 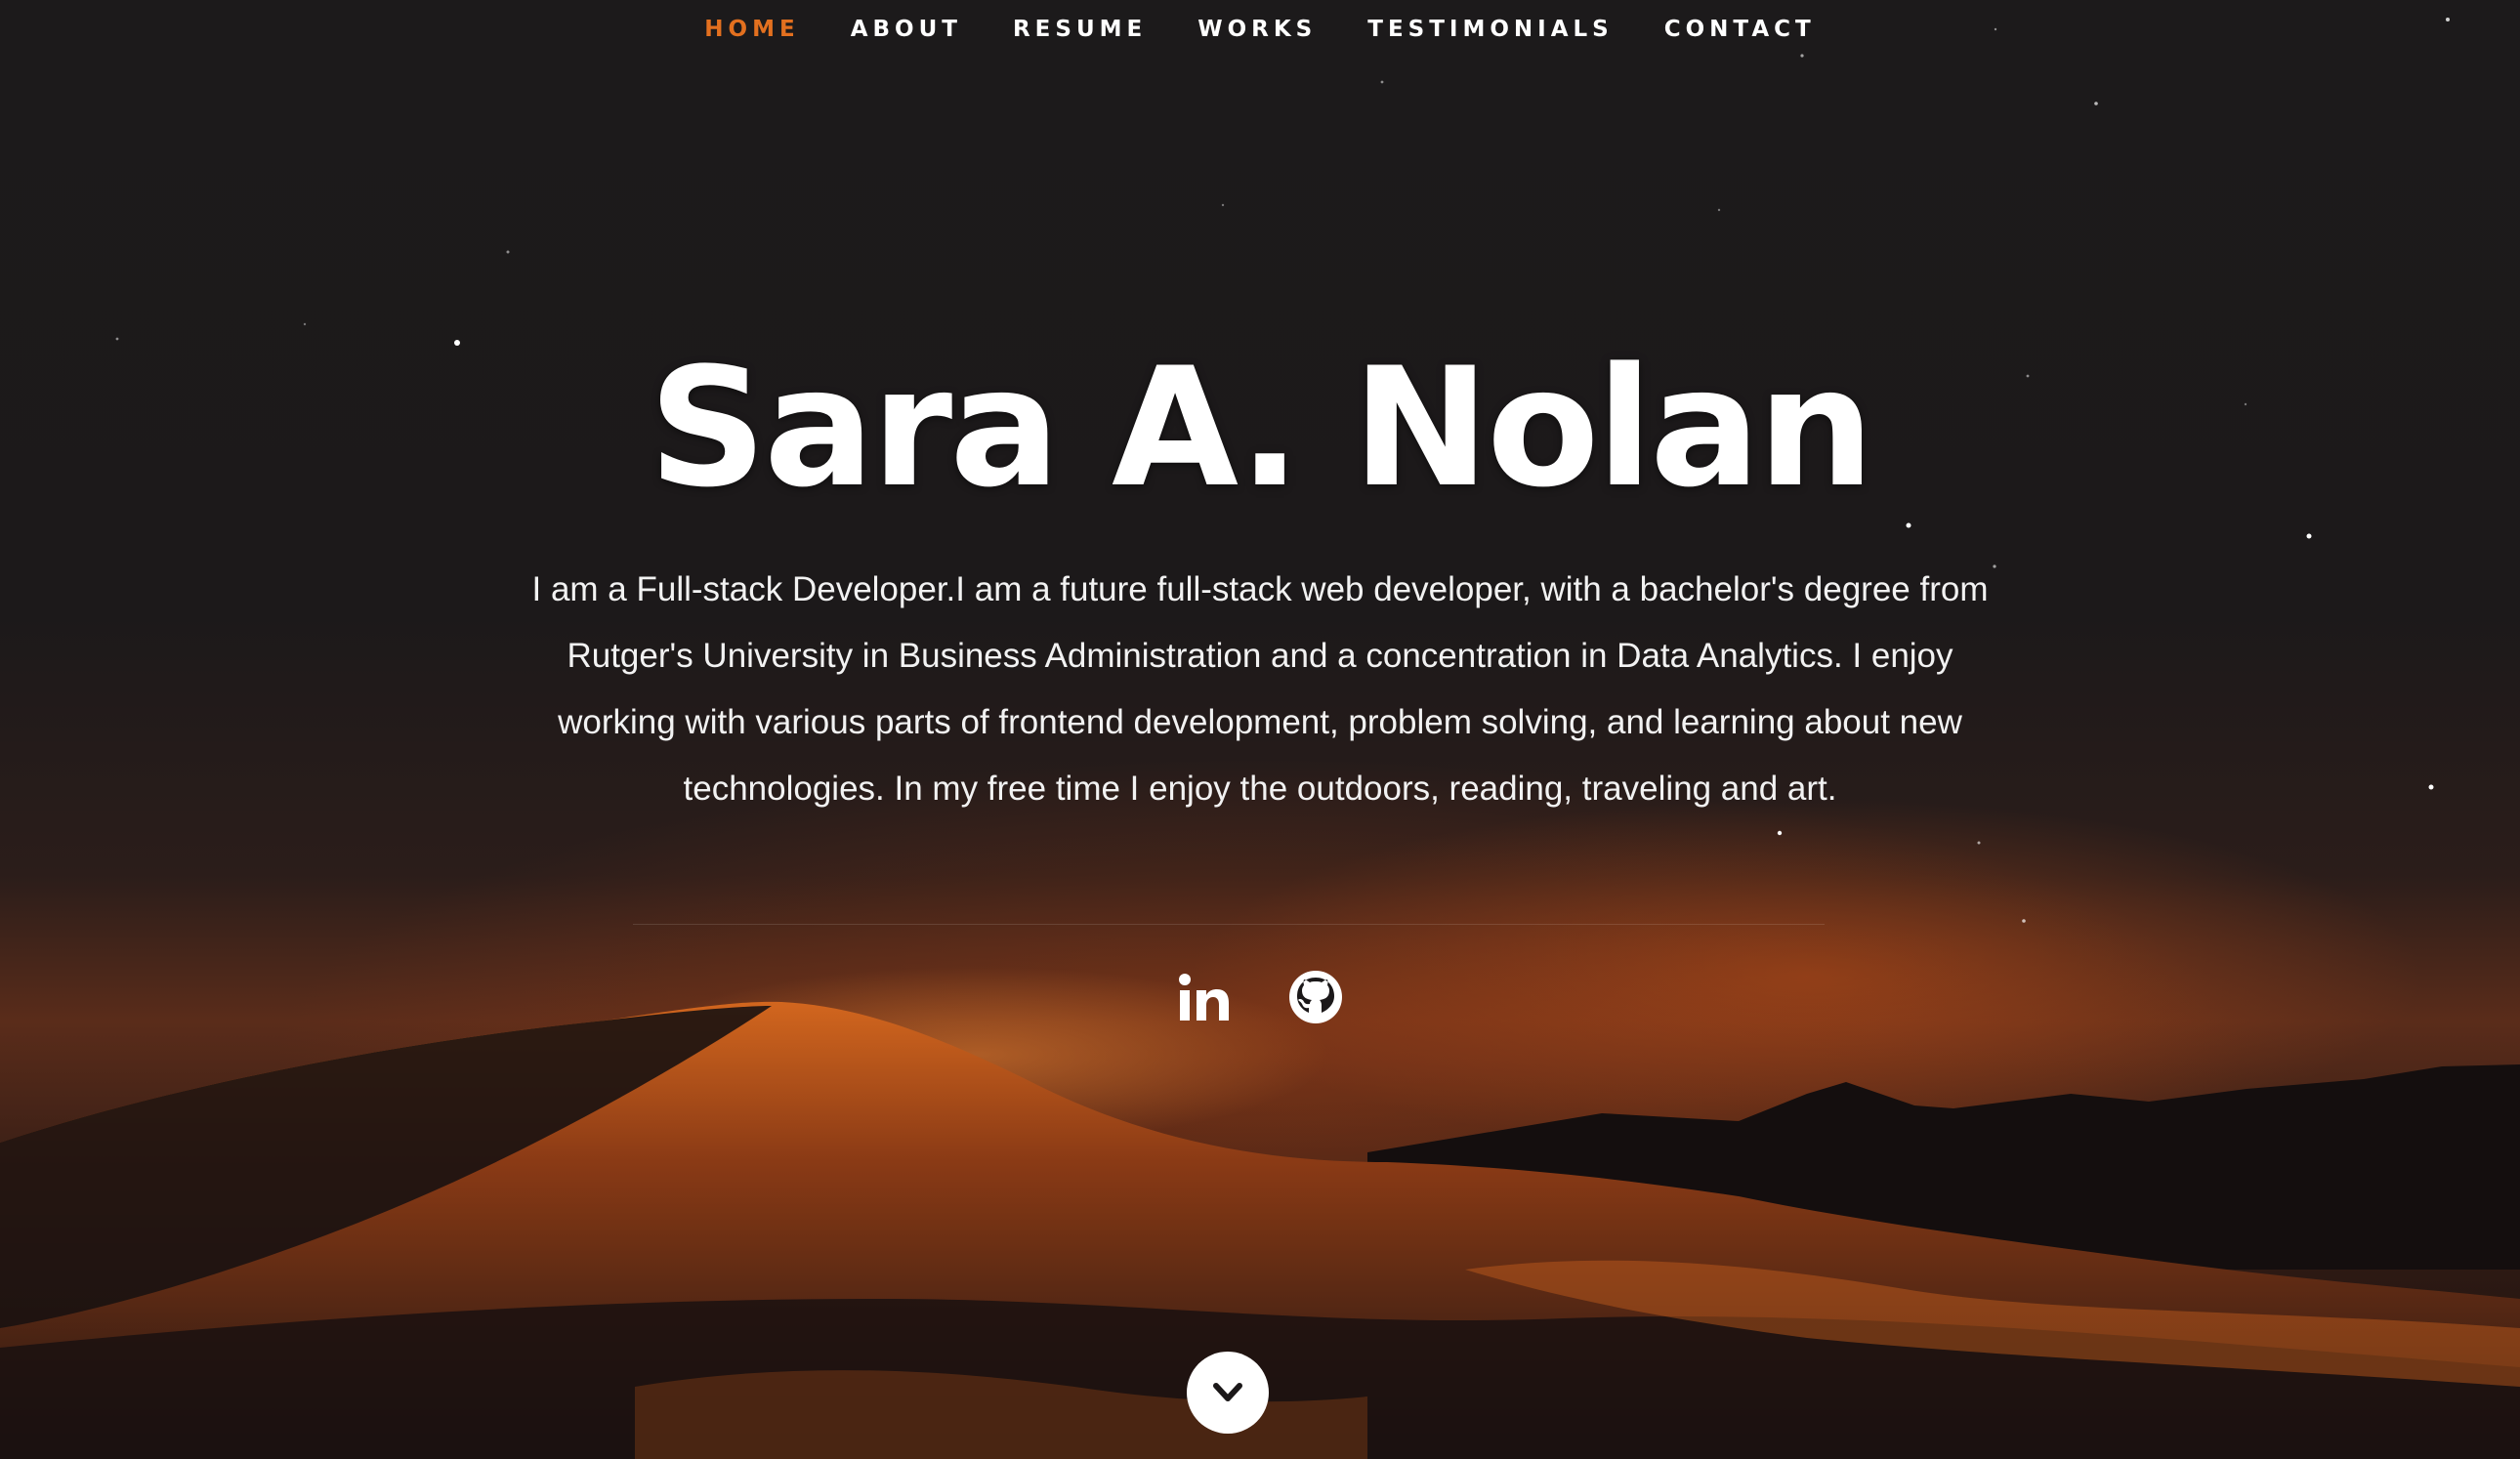 I want to click on linkedin-icon, so click(x=1204, y=998).